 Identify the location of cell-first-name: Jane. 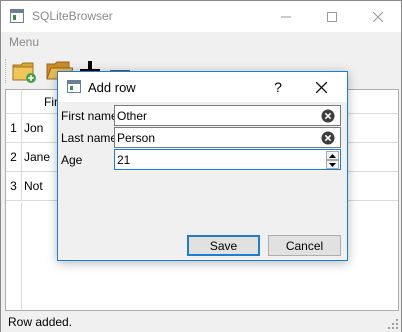
(37, 157).